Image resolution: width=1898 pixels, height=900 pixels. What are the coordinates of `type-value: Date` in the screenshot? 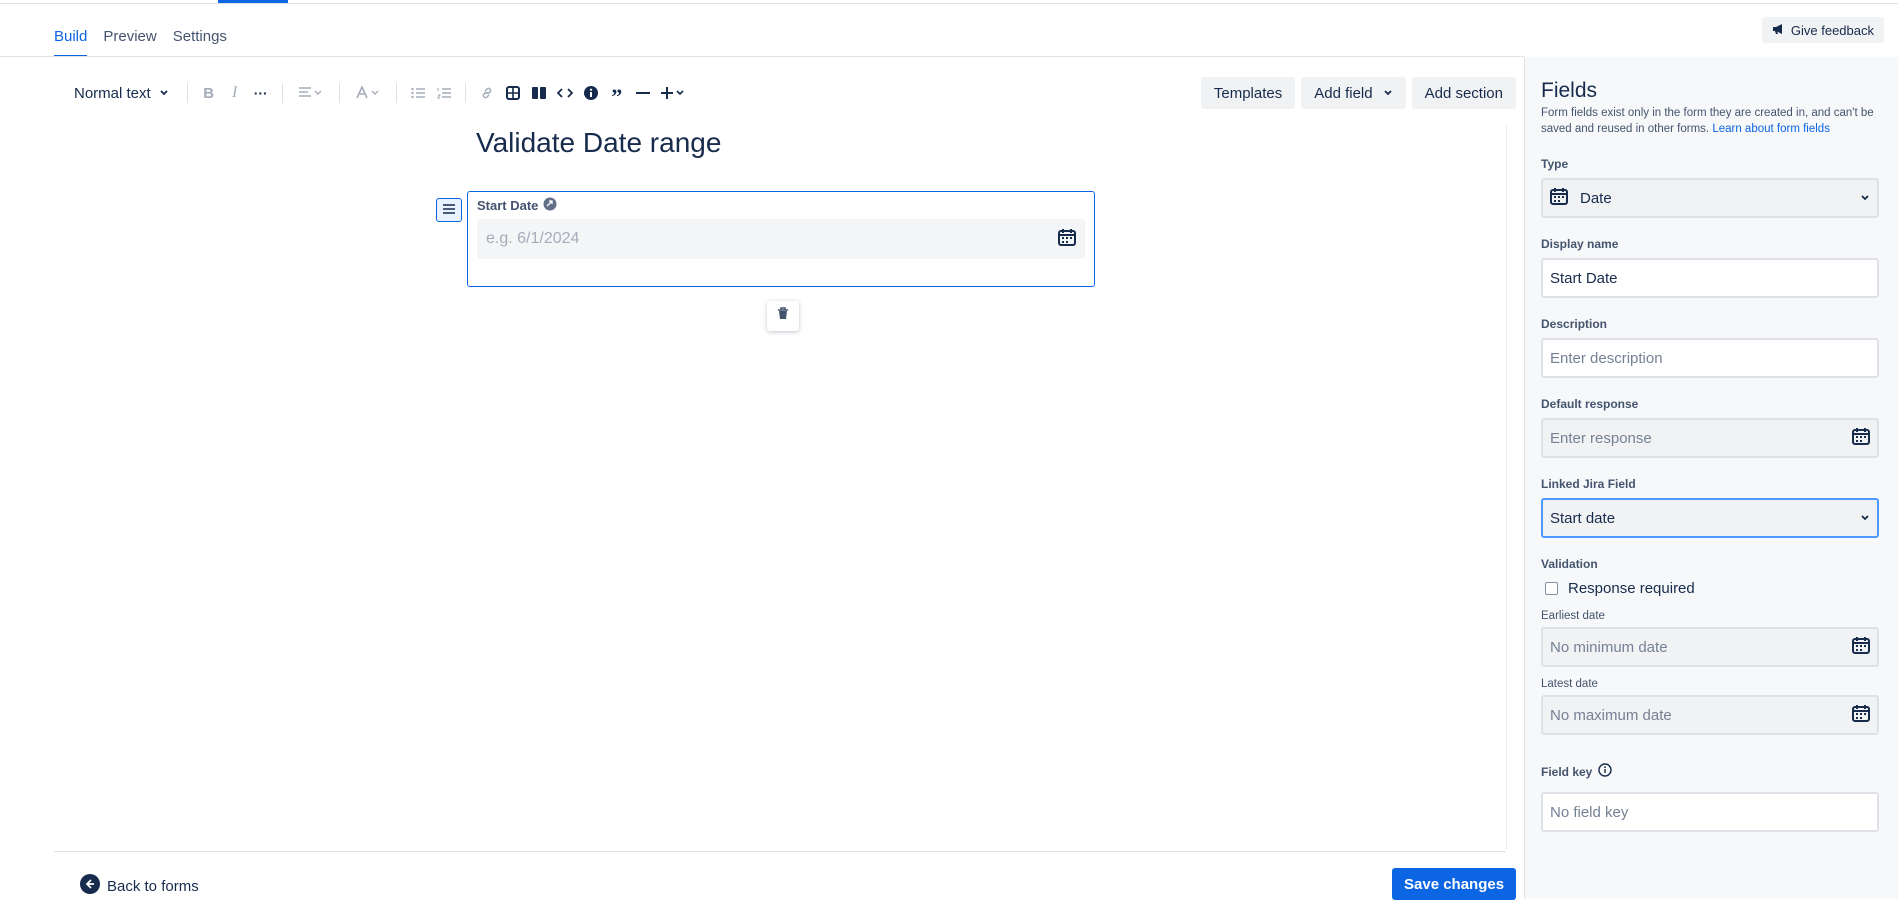 It's located at (1596, 198).